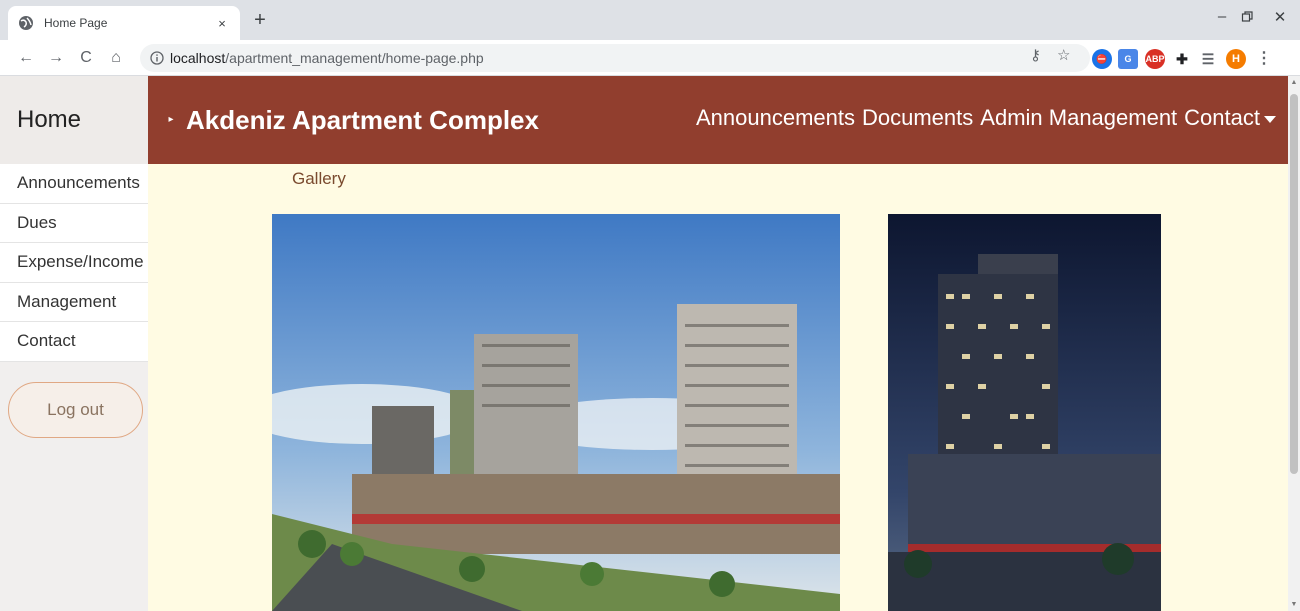 Image resolution: width=1300 pixels, height=611 pixels. What do you see at coordinates (354, 58) in the screenshot?
I see `url-path: /apartment_management/home-page.php` at bounding box center [354, 58].